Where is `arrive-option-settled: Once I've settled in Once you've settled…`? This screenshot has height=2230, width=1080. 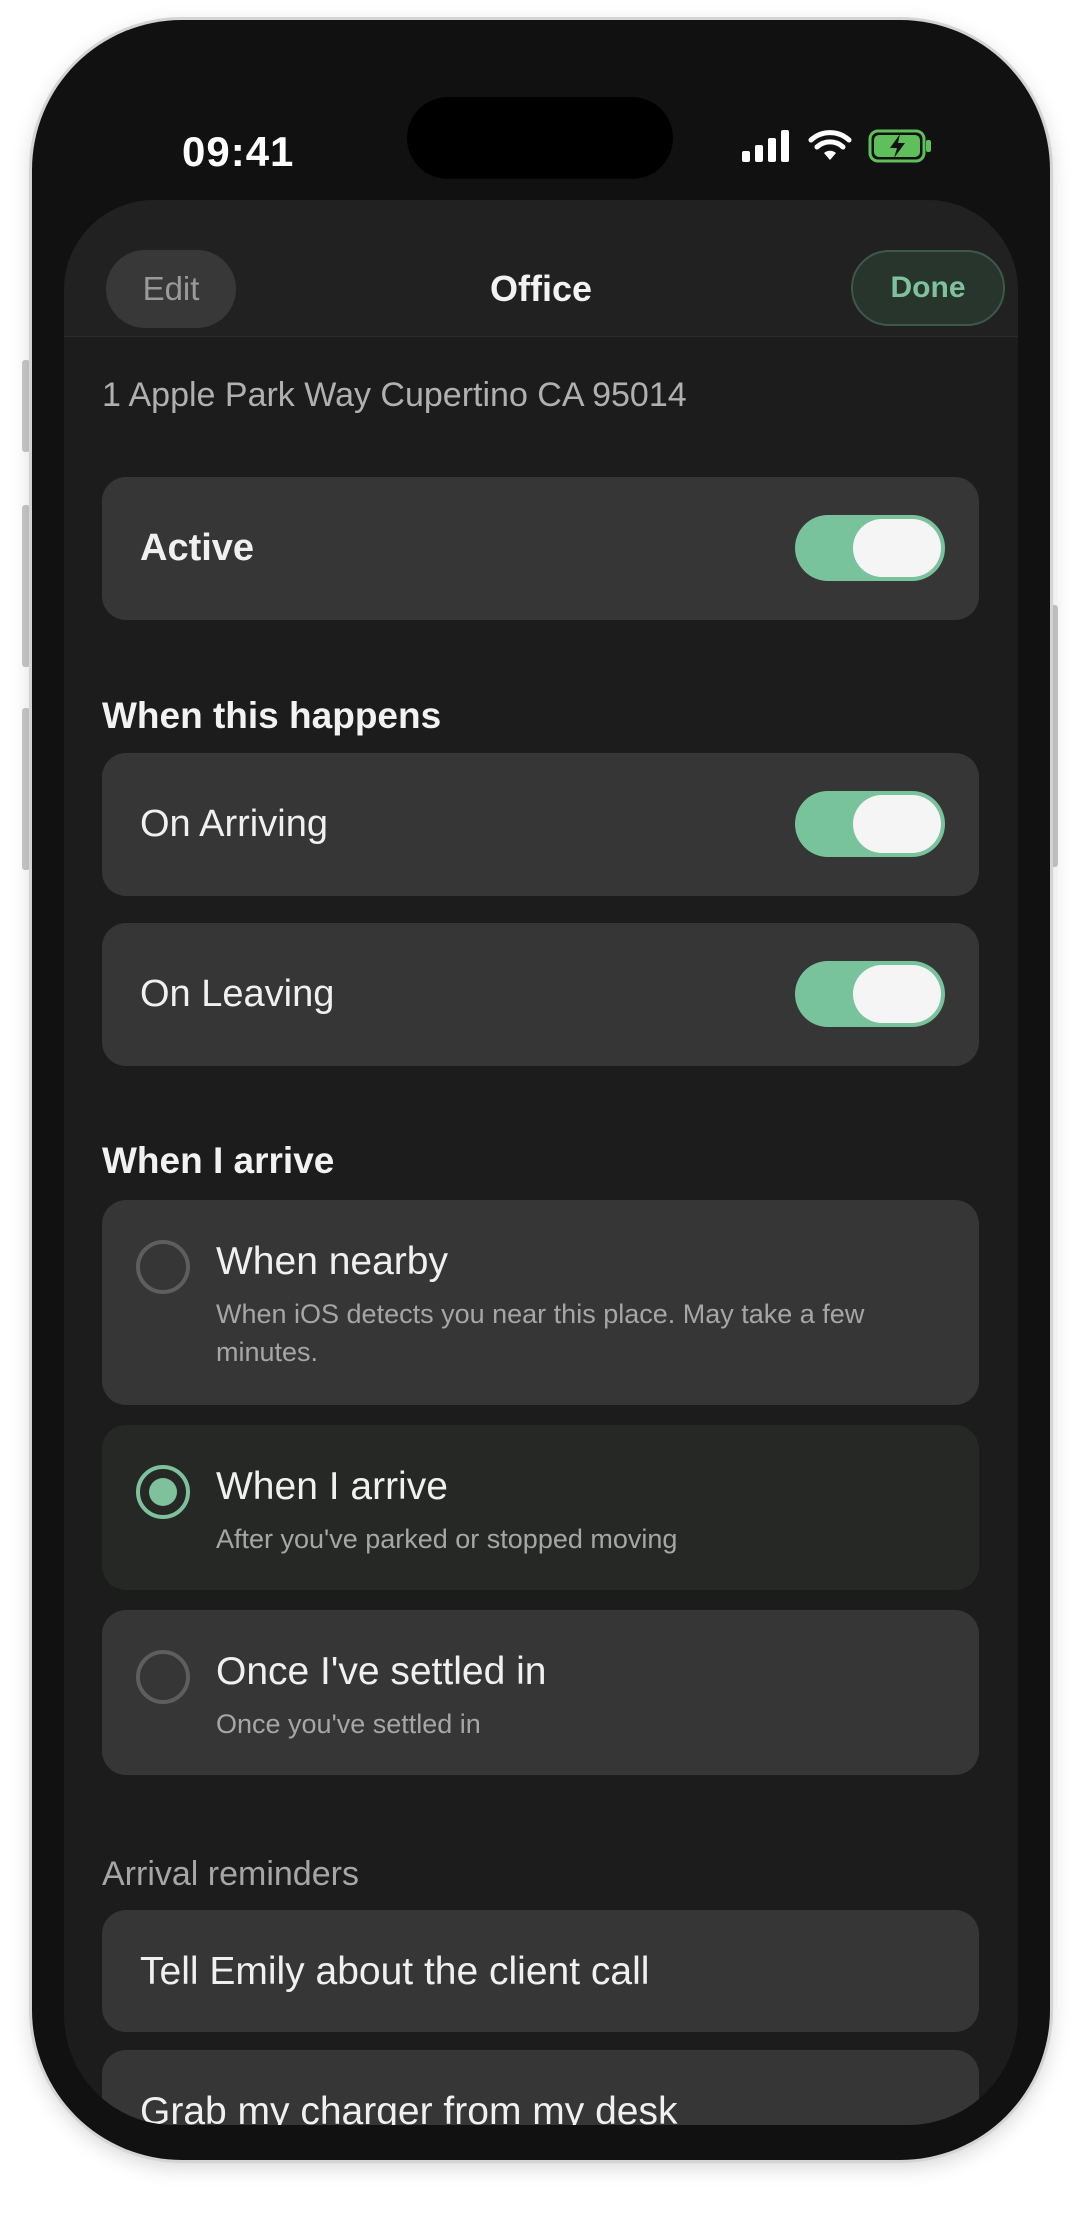
arrive-option-settled: Once I've settled in Once you've settled… is located at coordinates (540, 1692).